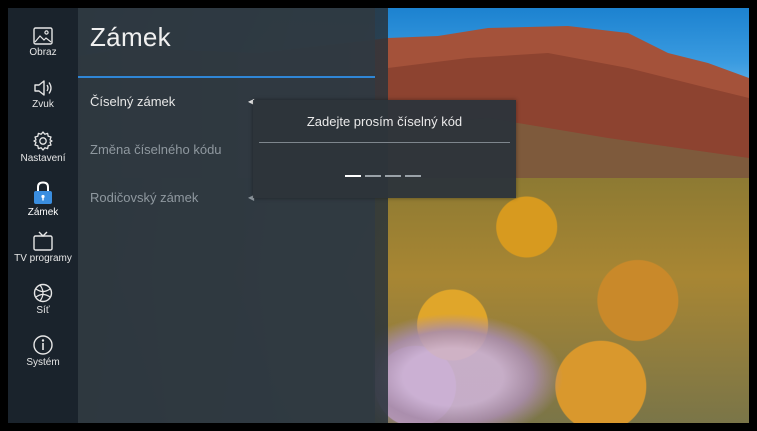  What do you see at coordinates (133, 101) in the screenshot?
I see `row-label: Číselný zámek` at bounding box center [133, 101].